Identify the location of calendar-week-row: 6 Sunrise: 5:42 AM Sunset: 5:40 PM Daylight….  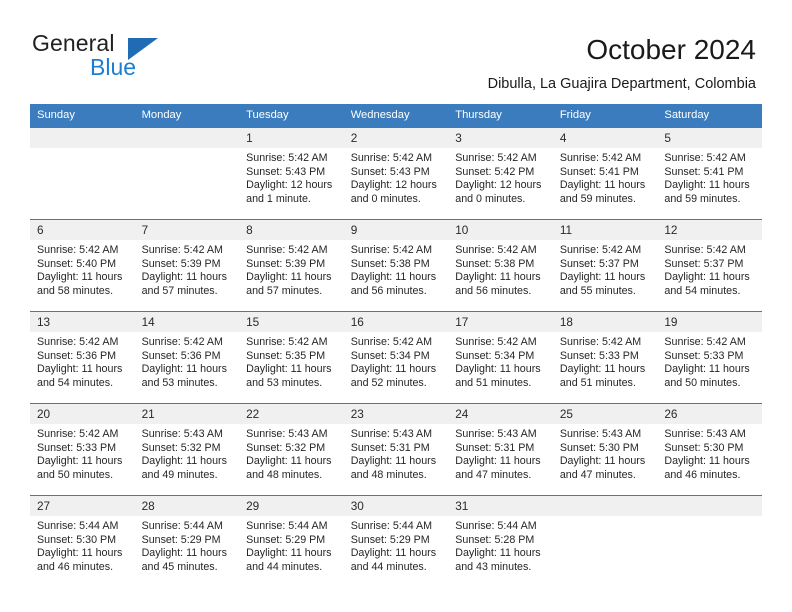
(396, 265).